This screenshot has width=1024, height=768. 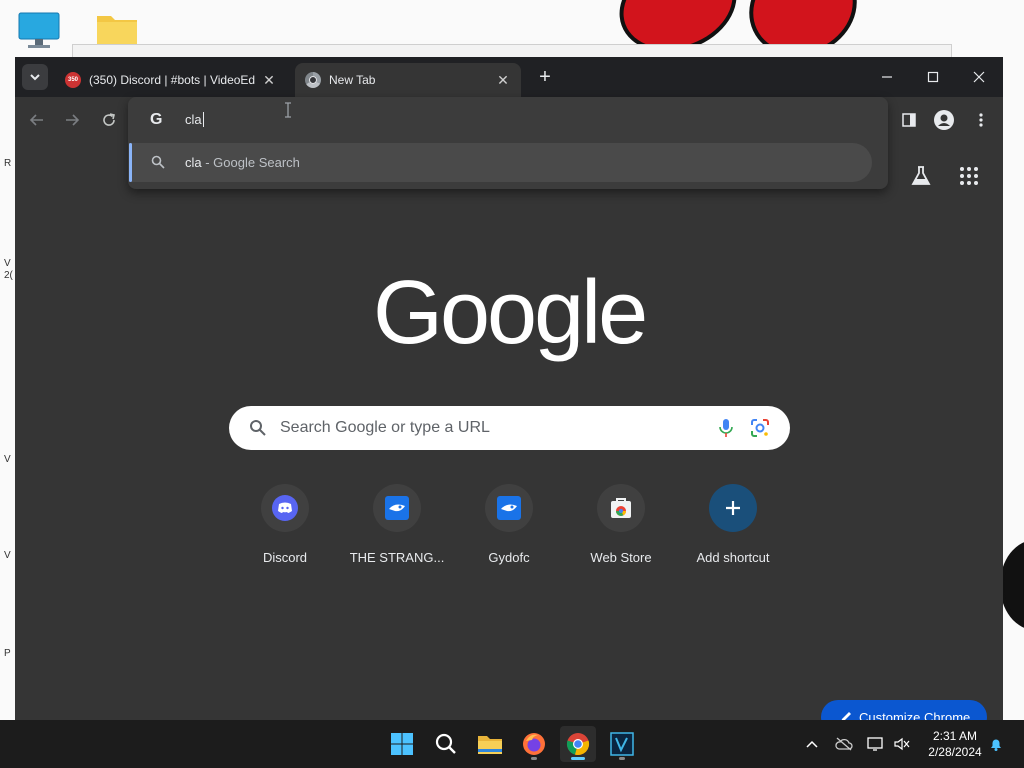 I want to click on labs-button, so click(x=921, y=176).